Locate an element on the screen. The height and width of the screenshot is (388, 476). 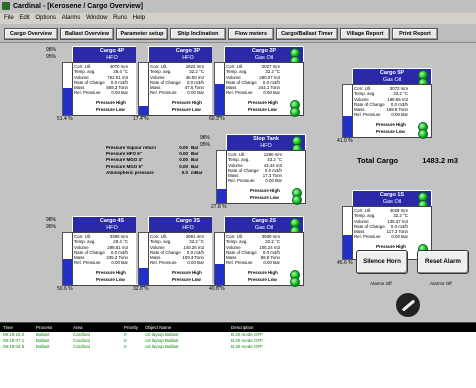
nav-cargo-overview-button: Cargo Overview is located at coordinates (31, 34).